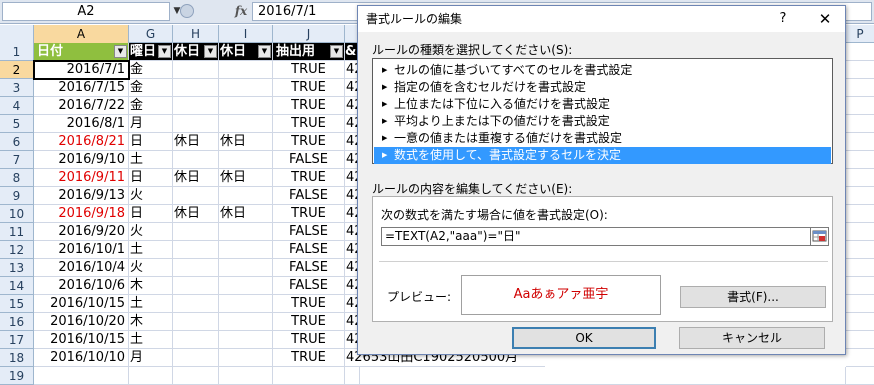  Describe the element at coordinates (17, 124) in the screenshot. I see `row-header-5: 5` at that location.